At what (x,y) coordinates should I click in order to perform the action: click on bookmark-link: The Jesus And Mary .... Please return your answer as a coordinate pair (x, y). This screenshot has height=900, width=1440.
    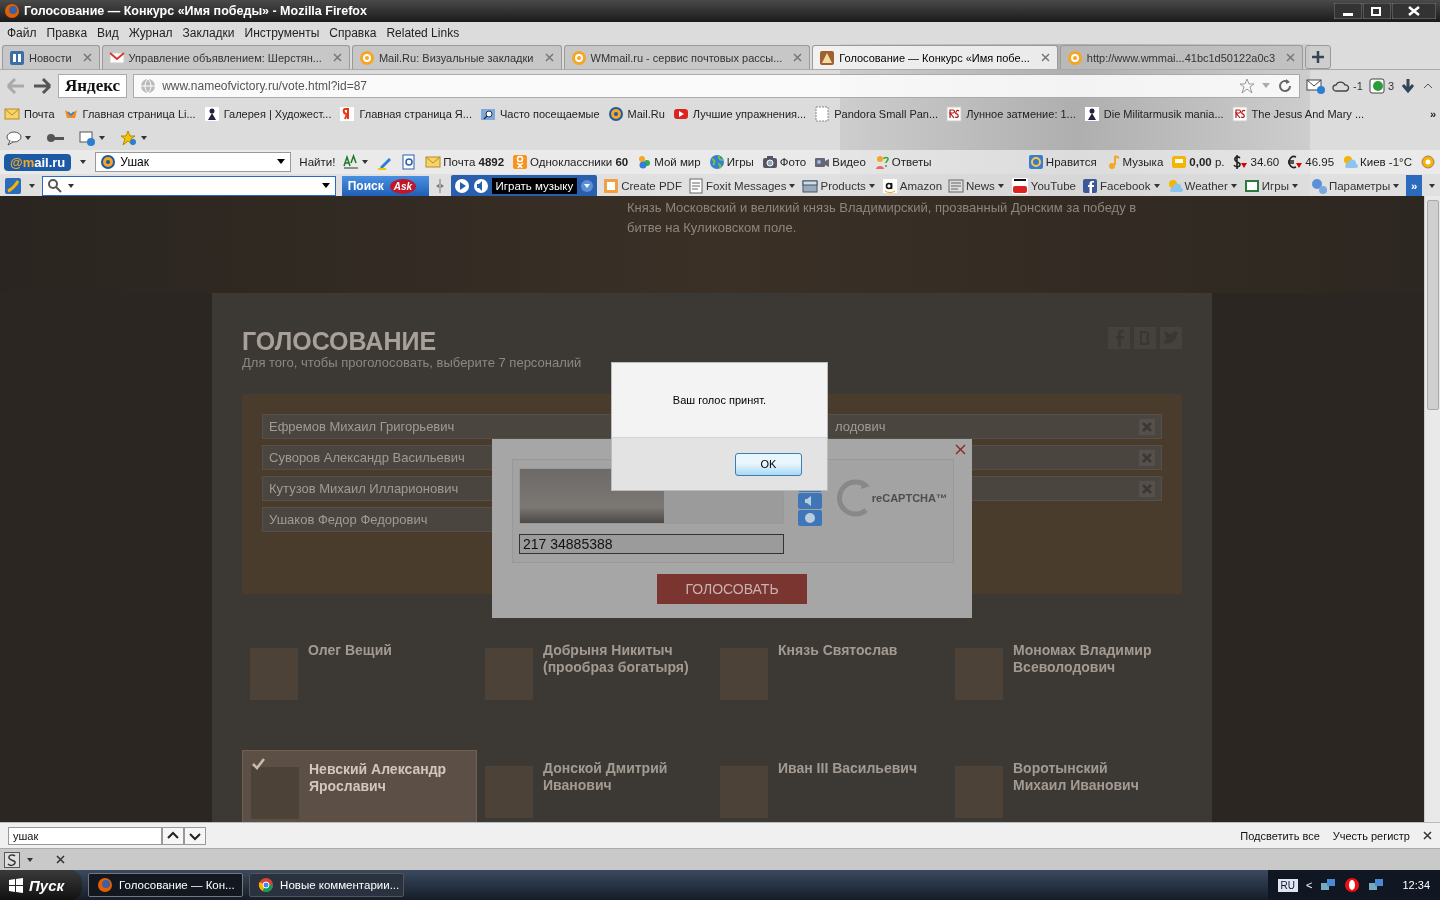
    Looking at the image, I should click on (1308, 114).